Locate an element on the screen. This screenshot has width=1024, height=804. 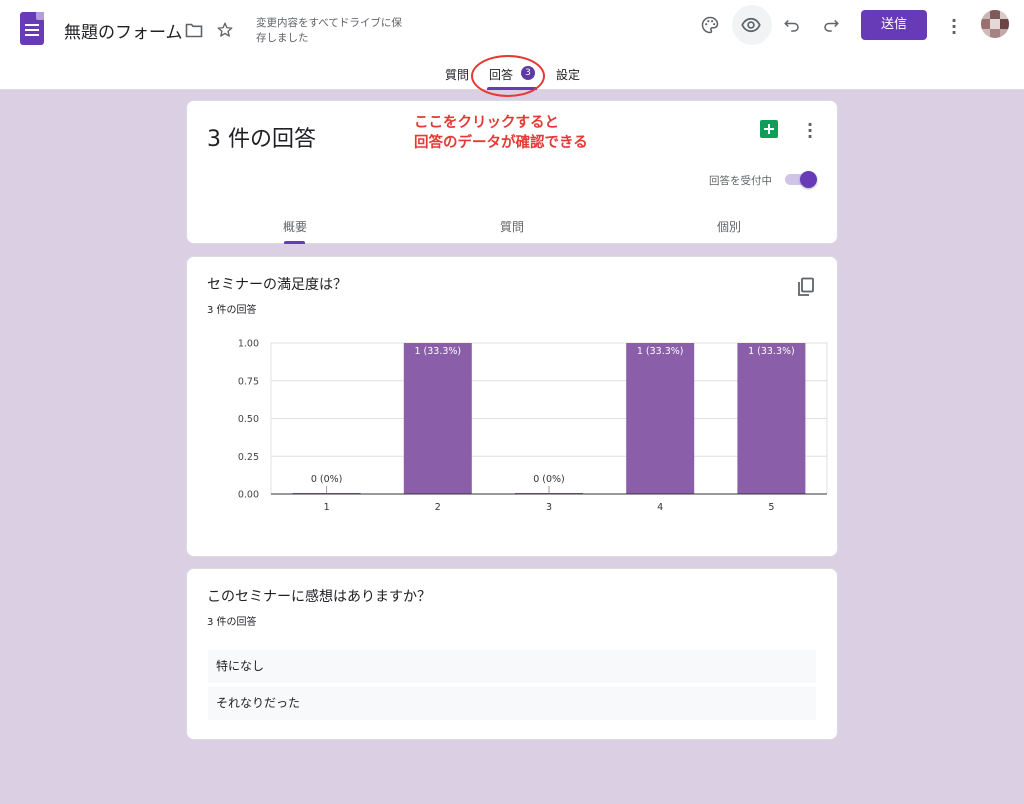
summary-more-icon: · · · is located at coordinates (810, 131).